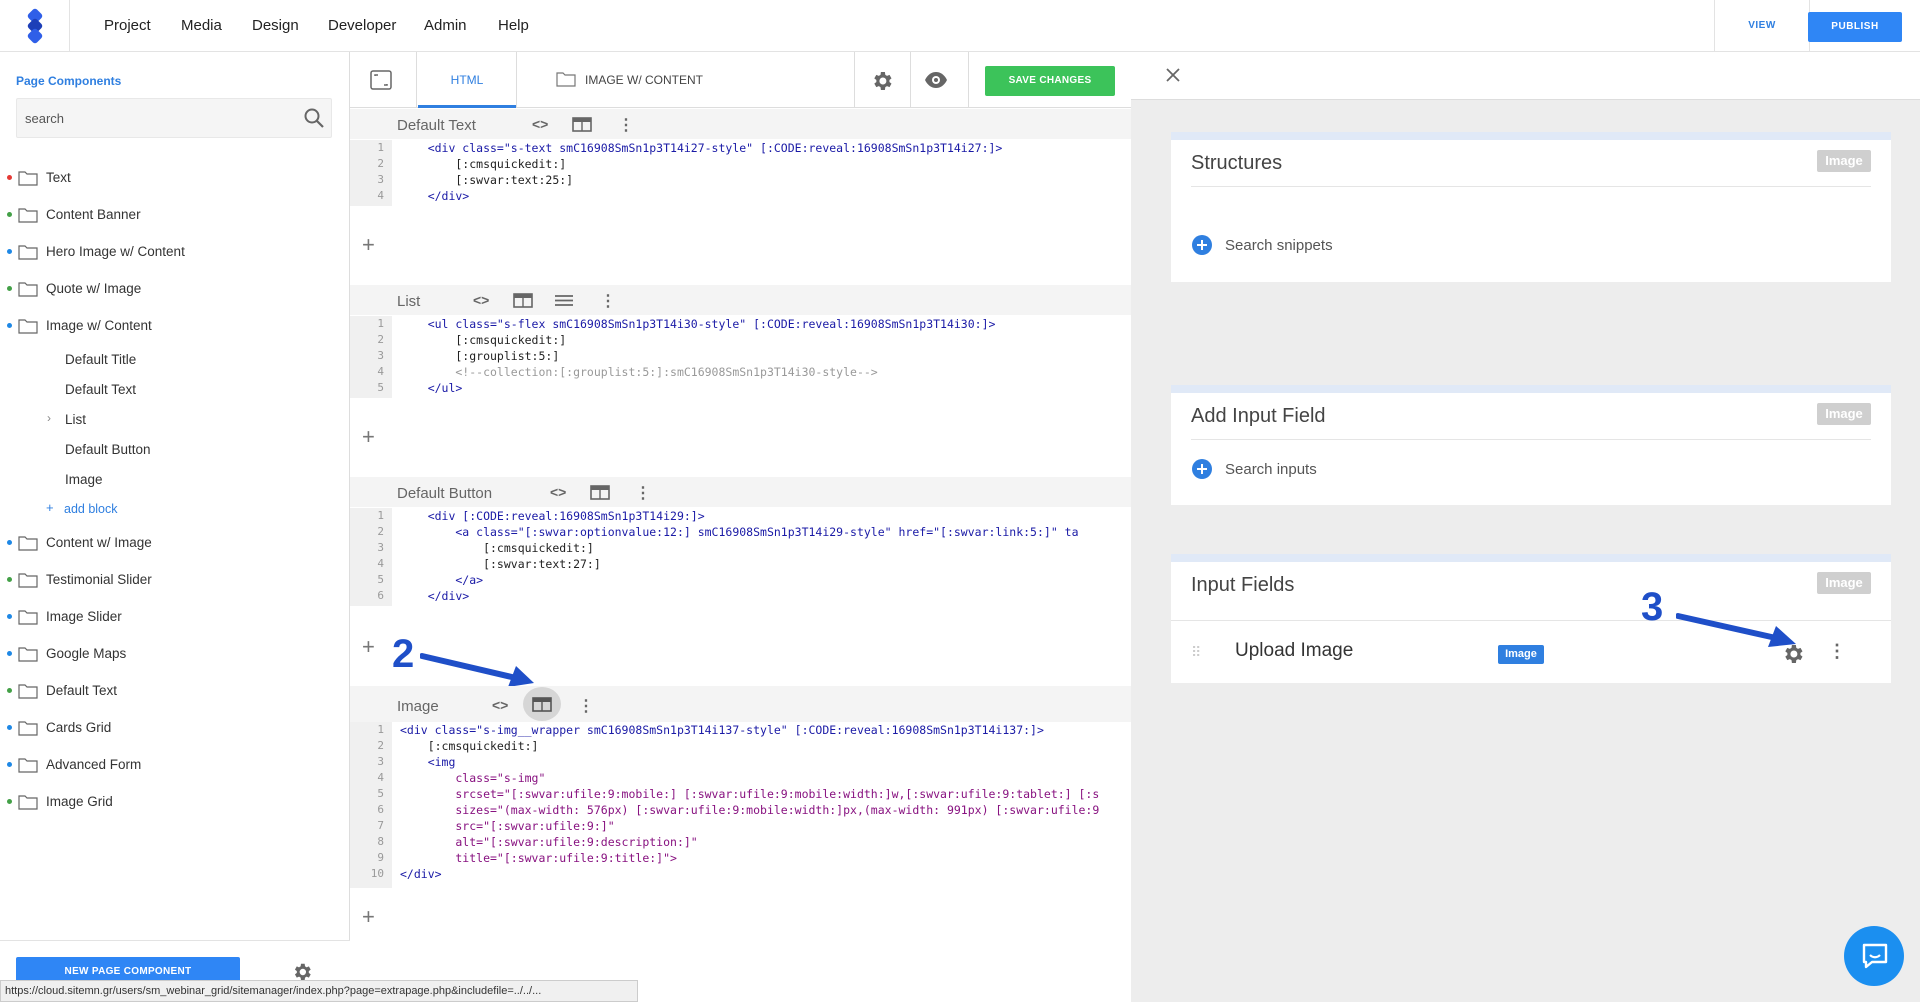  Describe the element at coordinates (421, 874) in the screenshot. I see `code-line: </div>` at that location.